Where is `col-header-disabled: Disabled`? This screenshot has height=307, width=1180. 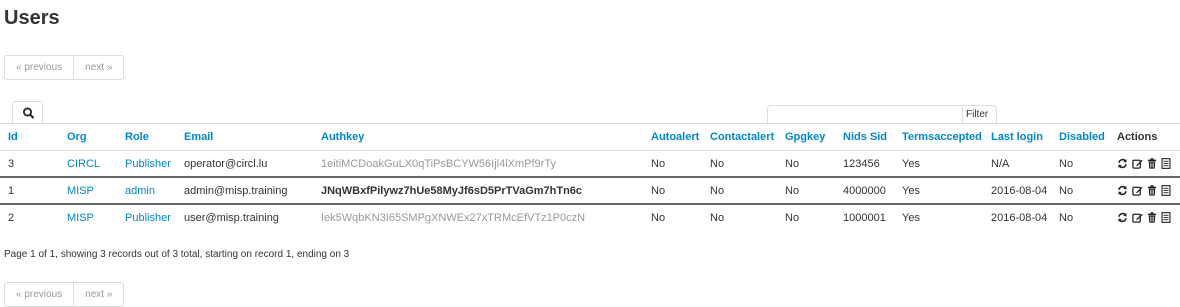 col-header-disabled: Disabled is located at coordinates (1080, 137).